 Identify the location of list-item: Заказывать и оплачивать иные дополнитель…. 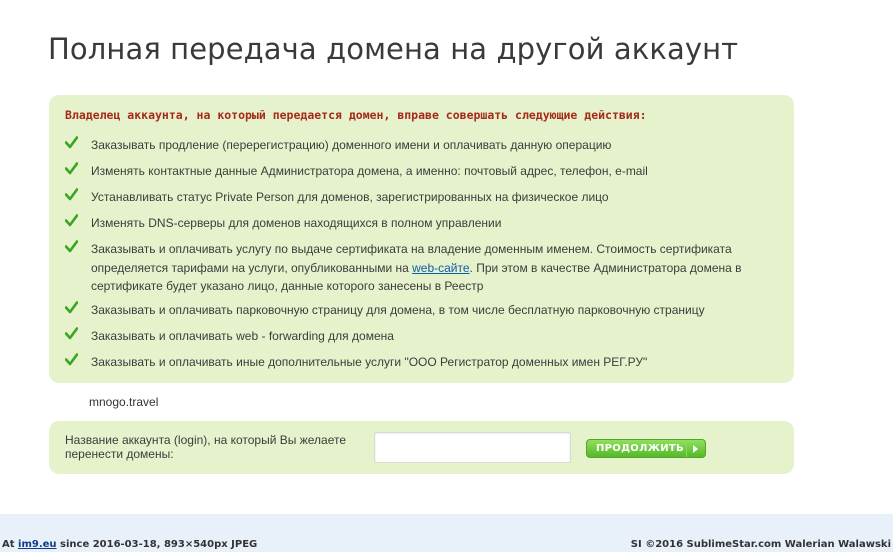
(415, 362).